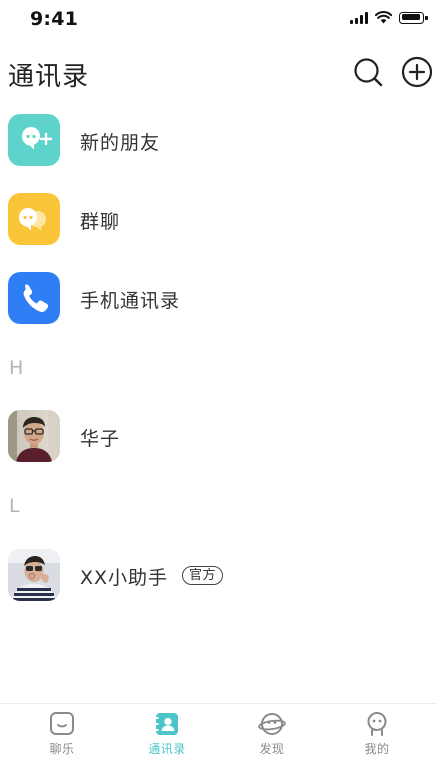 This screenshot has width=437, height=757. I want to click on official-badge: 官方, so click(203, 575).